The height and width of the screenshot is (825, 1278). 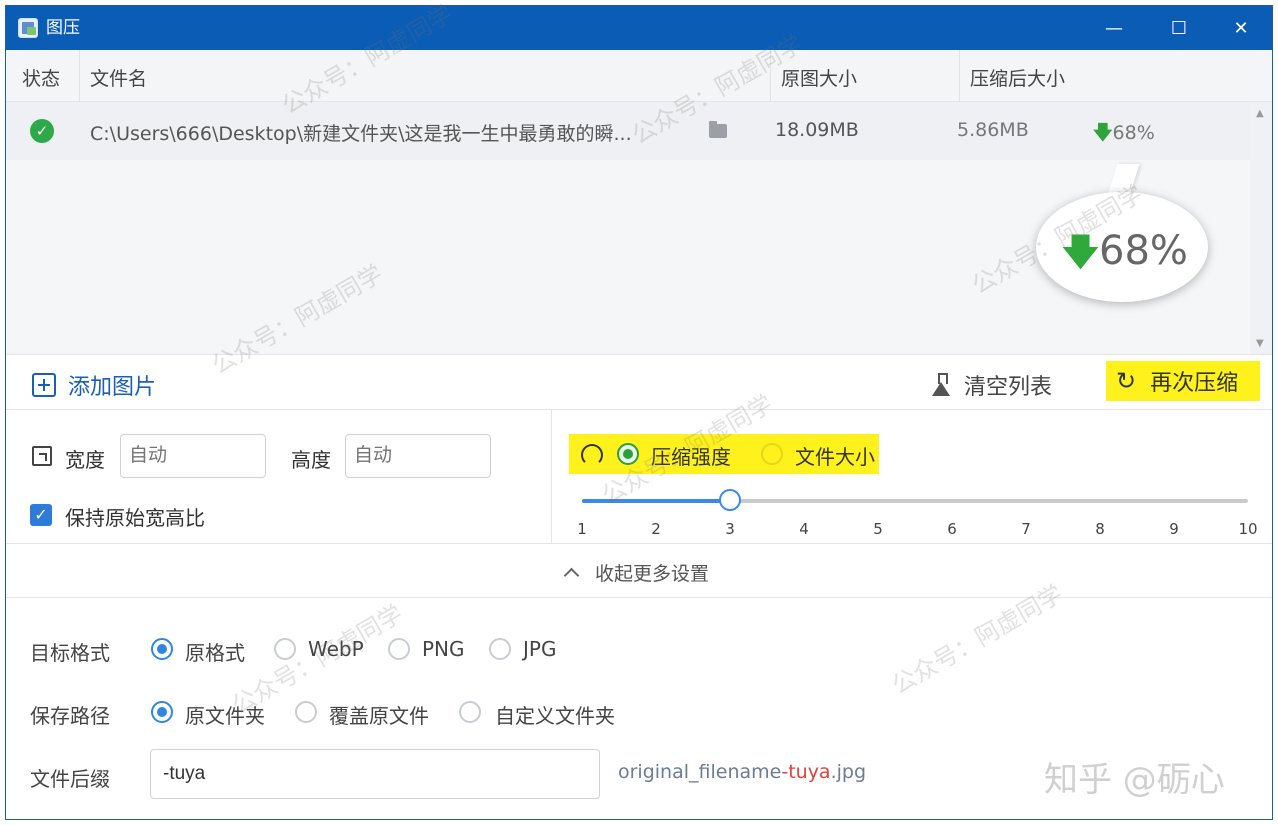 What do you see at coordinates (1260, 343) in the screenshot?
I see `scroll-down-arrow-icon: ▼` at bounding box center [1260, 343].